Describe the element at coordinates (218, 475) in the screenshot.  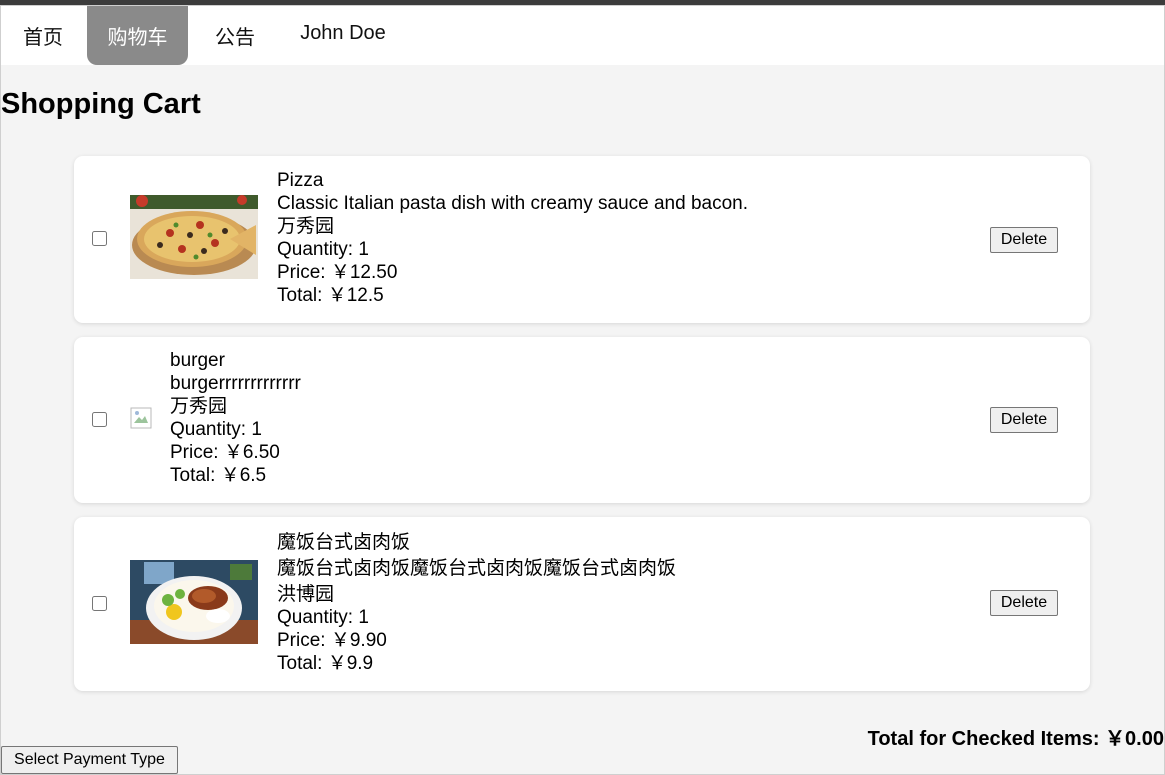
I see `item-total: Total: ￥6.5` at that location.